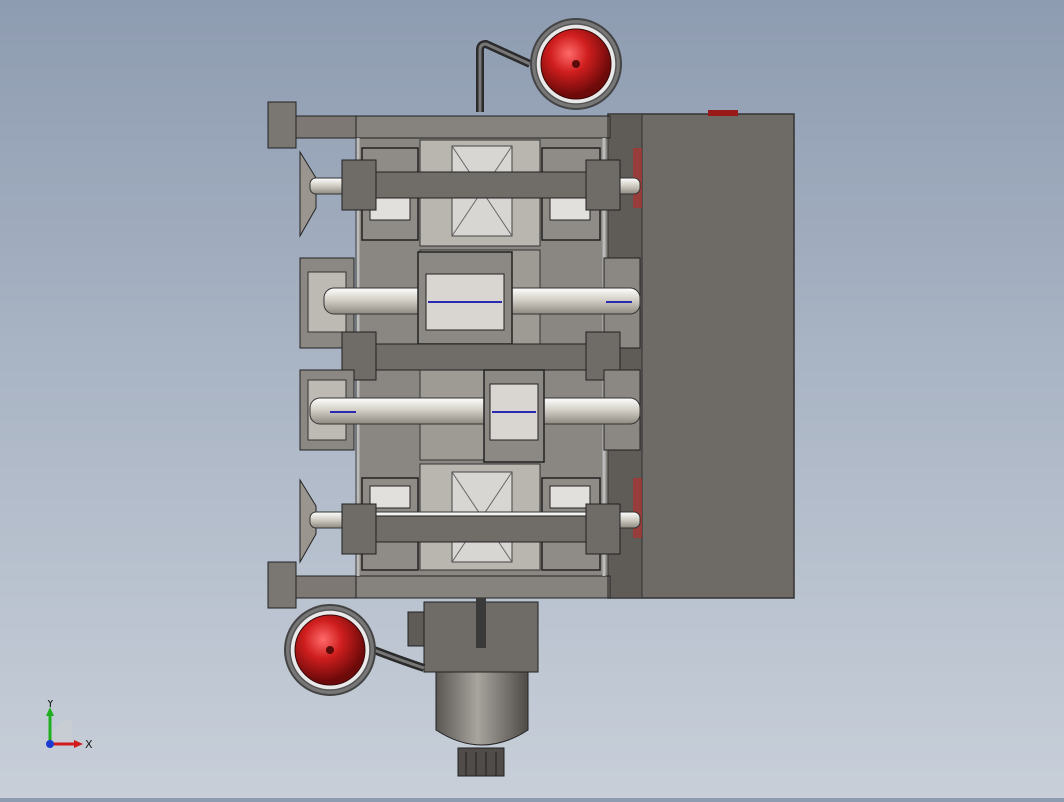 This screenshot has width=1064, height=802. What do you see at coordinates (50, 744) in the screenshot?
I see `z-axis-dot` at bounding box center [50, 744].